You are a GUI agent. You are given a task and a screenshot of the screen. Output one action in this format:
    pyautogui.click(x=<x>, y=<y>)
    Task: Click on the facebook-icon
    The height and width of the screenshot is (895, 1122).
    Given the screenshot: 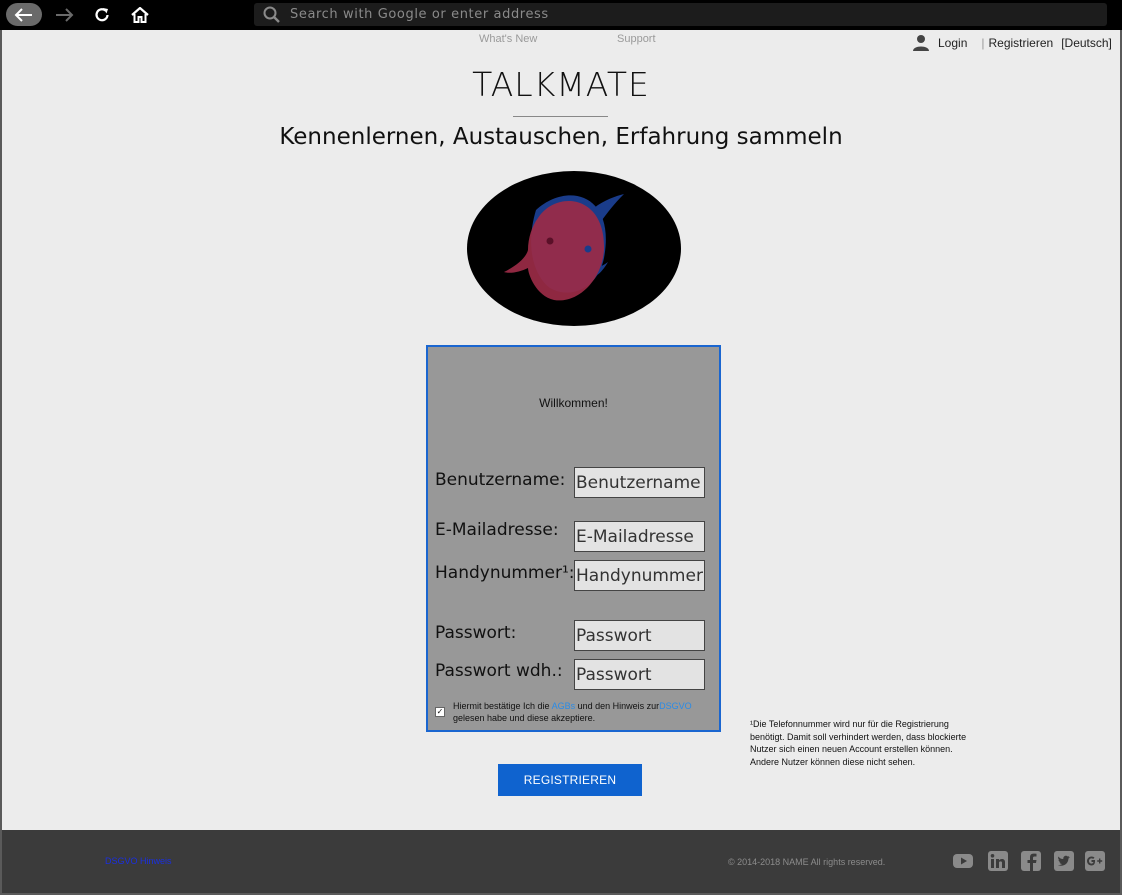 What is the action you would take?
    pyautogui.click(x=1031, y=861)
    